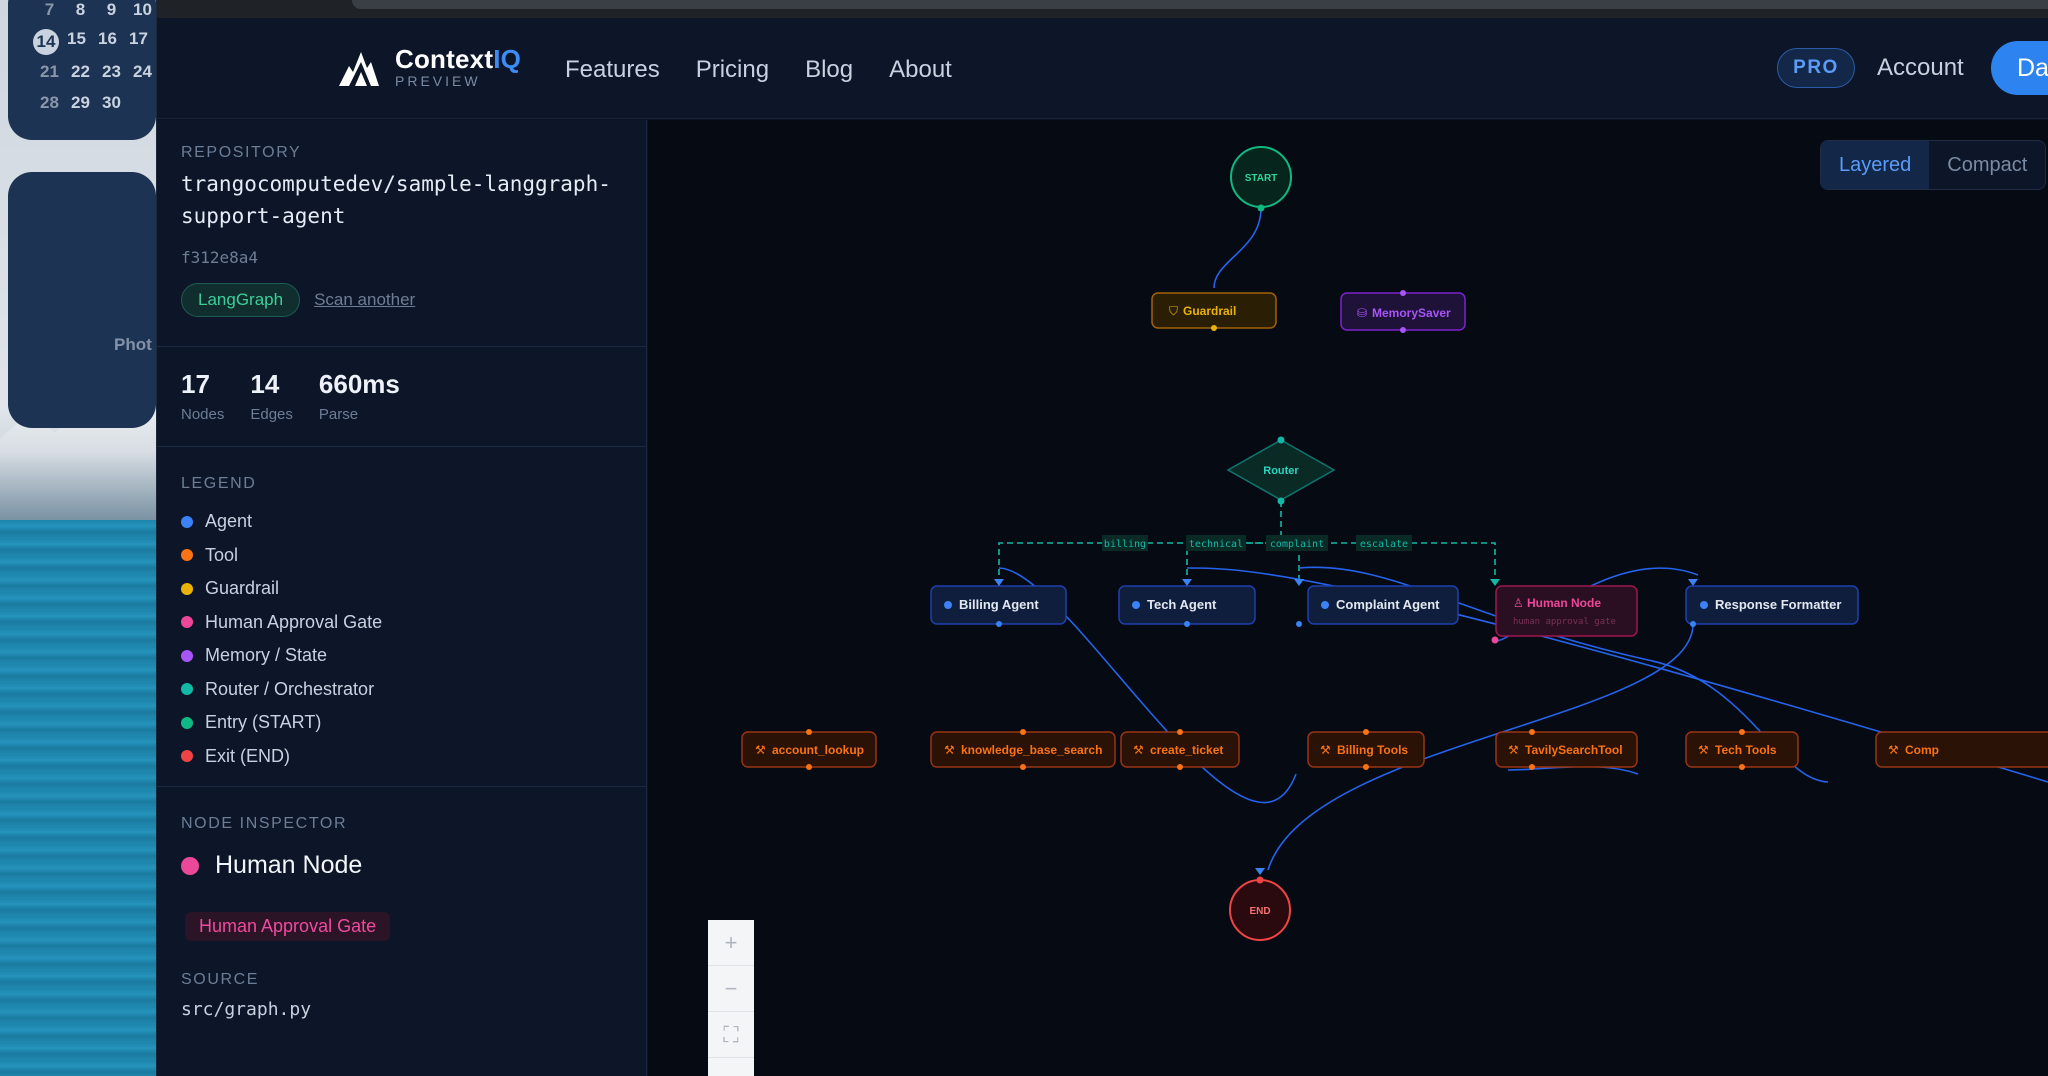 Image resolution: width=2048 pixels, height=1076 pixels. I want to click on stat-nodes: 17 Nodes, so click(203, 396).